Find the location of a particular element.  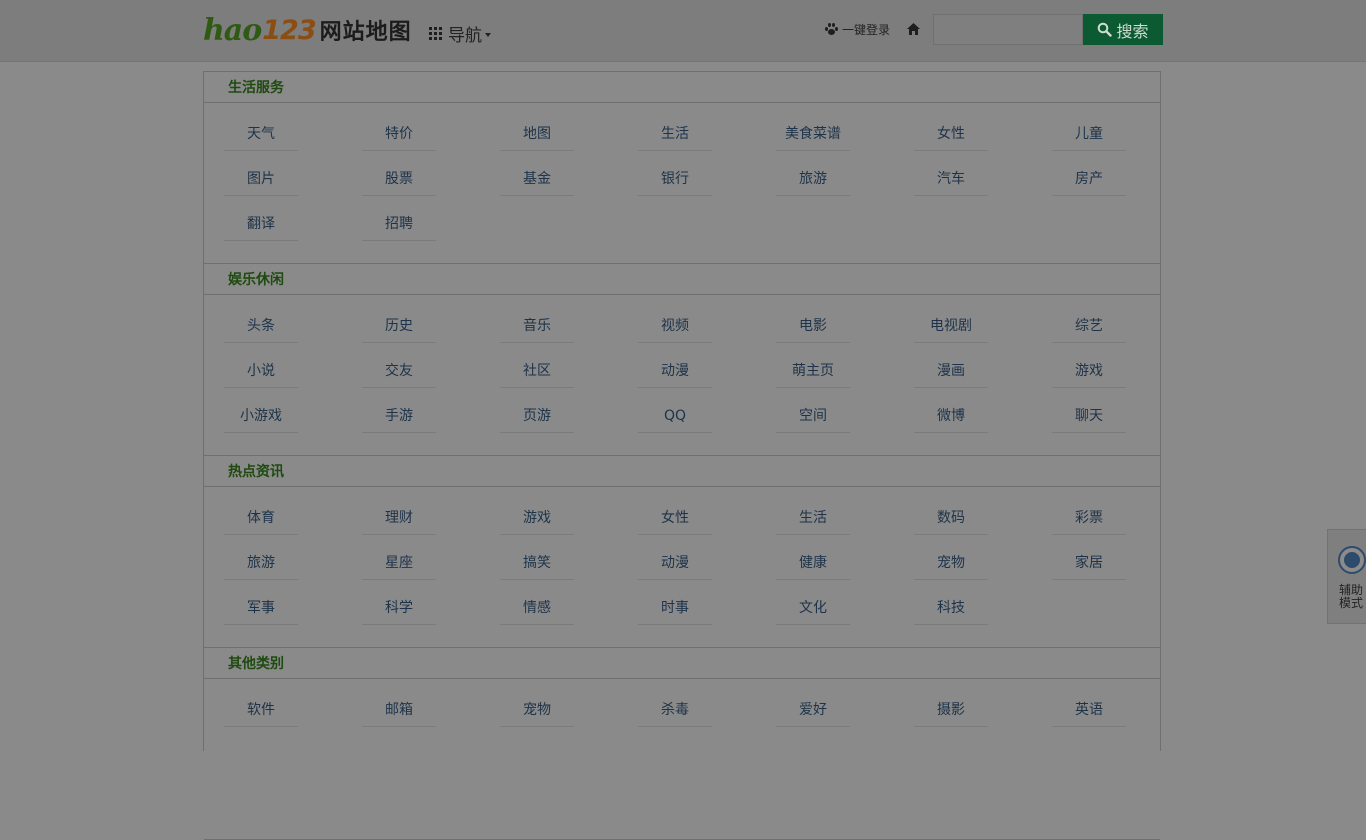

home-icon is located at coordinates (913, 29).